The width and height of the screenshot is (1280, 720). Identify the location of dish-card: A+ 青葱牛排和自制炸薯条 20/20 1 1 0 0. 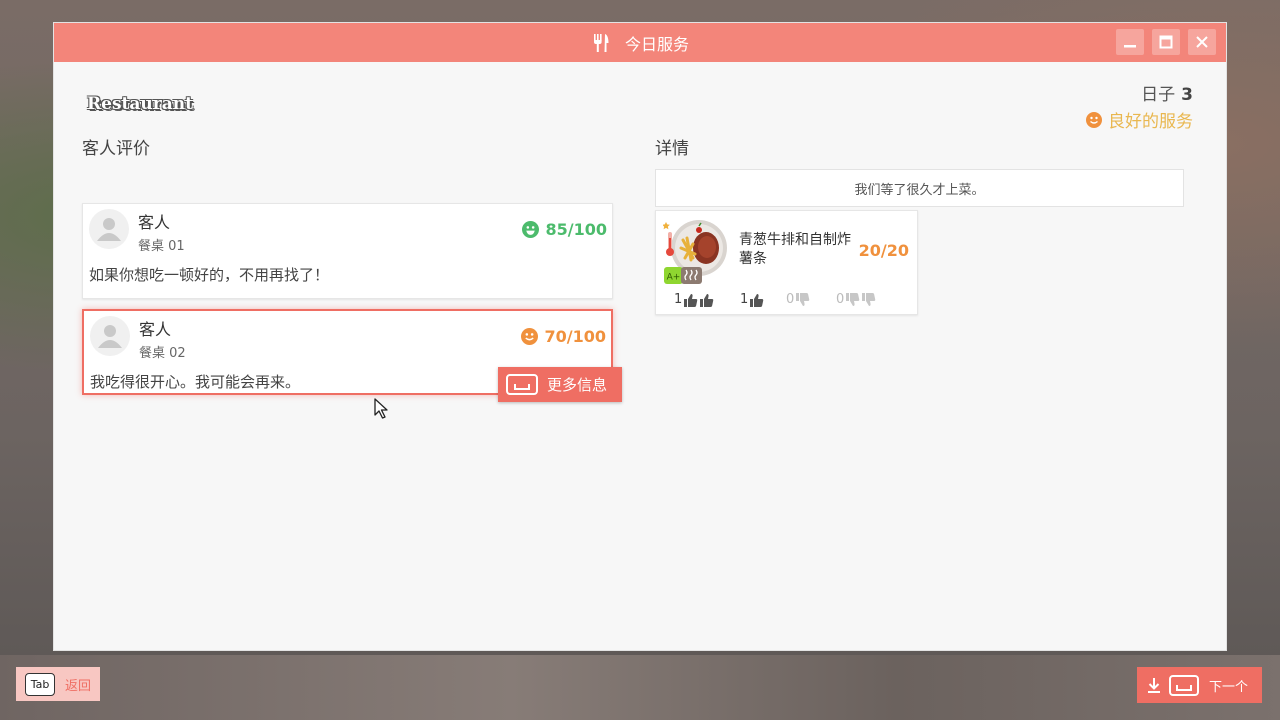
(786, 262).